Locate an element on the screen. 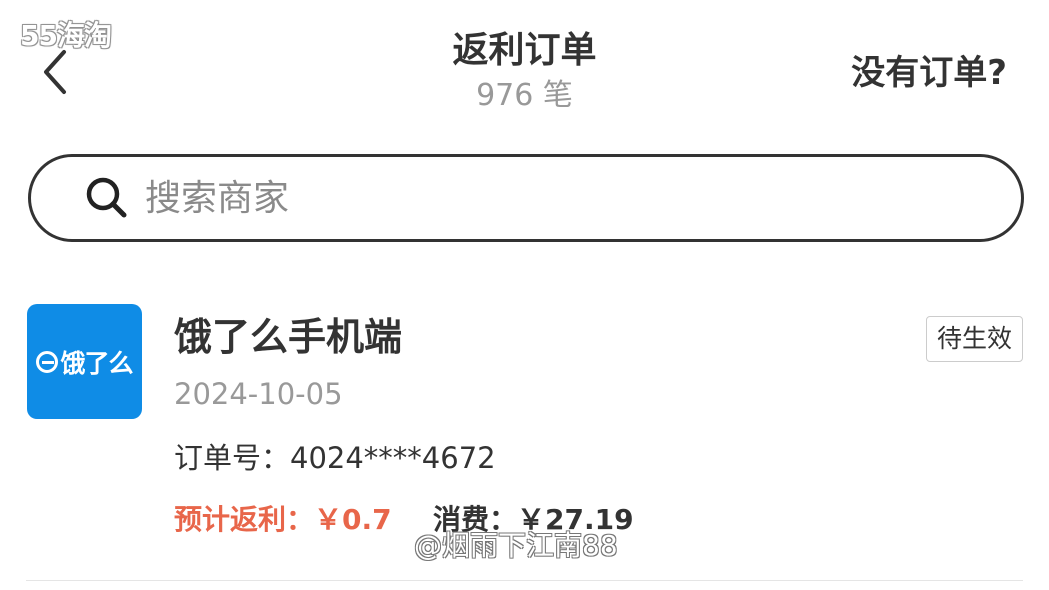  status-badge: 待生效 is located at coordinates (974, 339).